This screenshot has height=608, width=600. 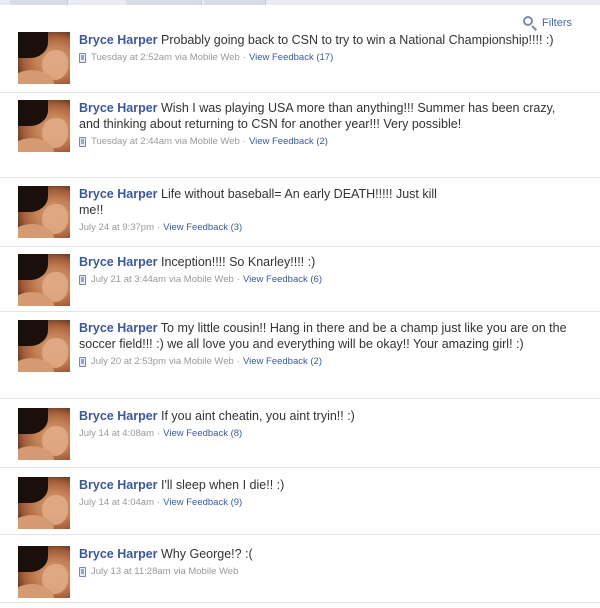 I want to click on view-feedback-link: View Feedback (3), so click(x=202, y=227).